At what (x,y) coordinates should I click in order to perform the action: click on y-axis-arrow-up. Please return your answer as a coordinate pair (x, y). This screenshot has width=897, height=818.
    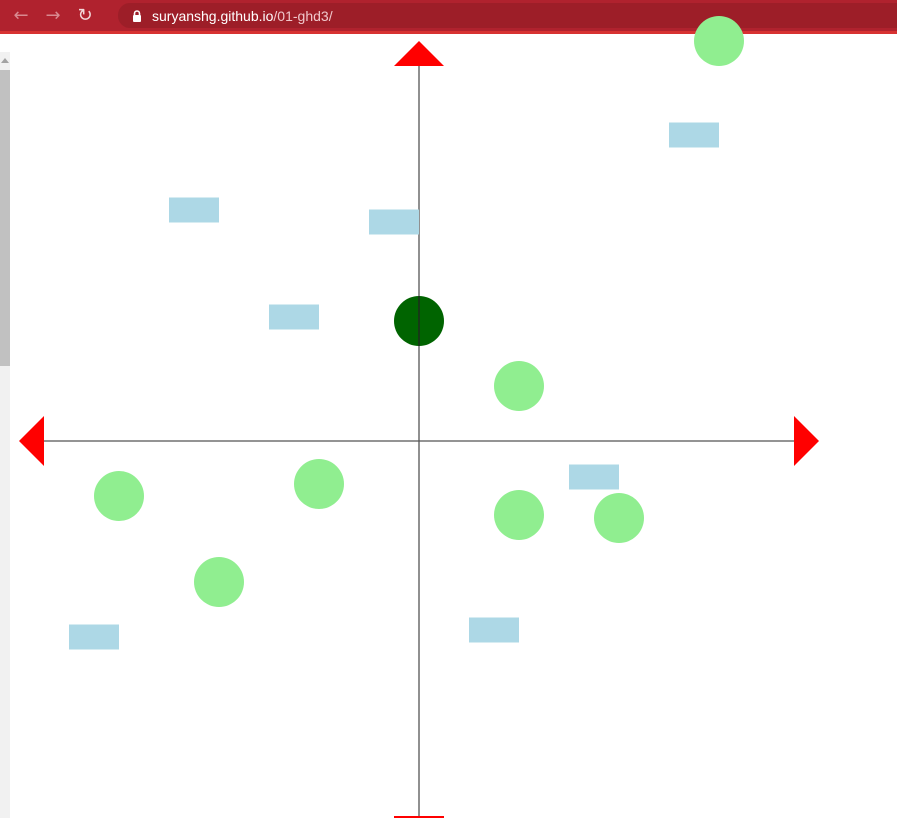
    Looking at the image, I should click on (419, 53).